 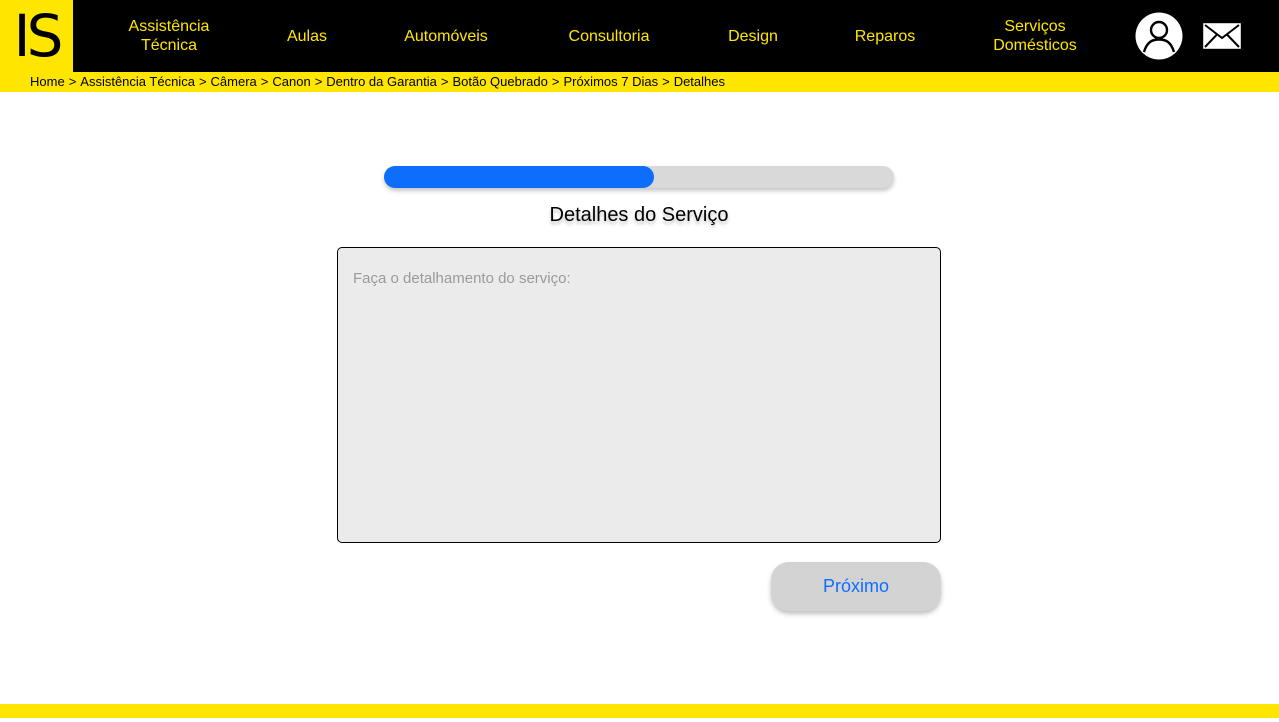 What do you see at coordinates (1159, 36) in the screenshot?
I see `user-avatar-icon` at bounding box center [1159, 36].